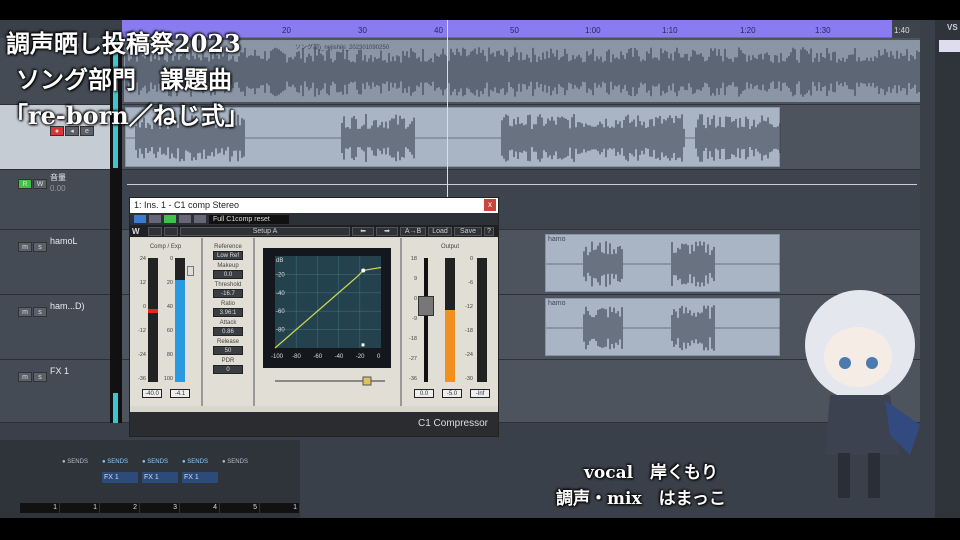  What do you see at coordinates (55, 327) in the screenshot?
I see `track-header-hamD: m s ham...D)` at bounding box center [55, 327].